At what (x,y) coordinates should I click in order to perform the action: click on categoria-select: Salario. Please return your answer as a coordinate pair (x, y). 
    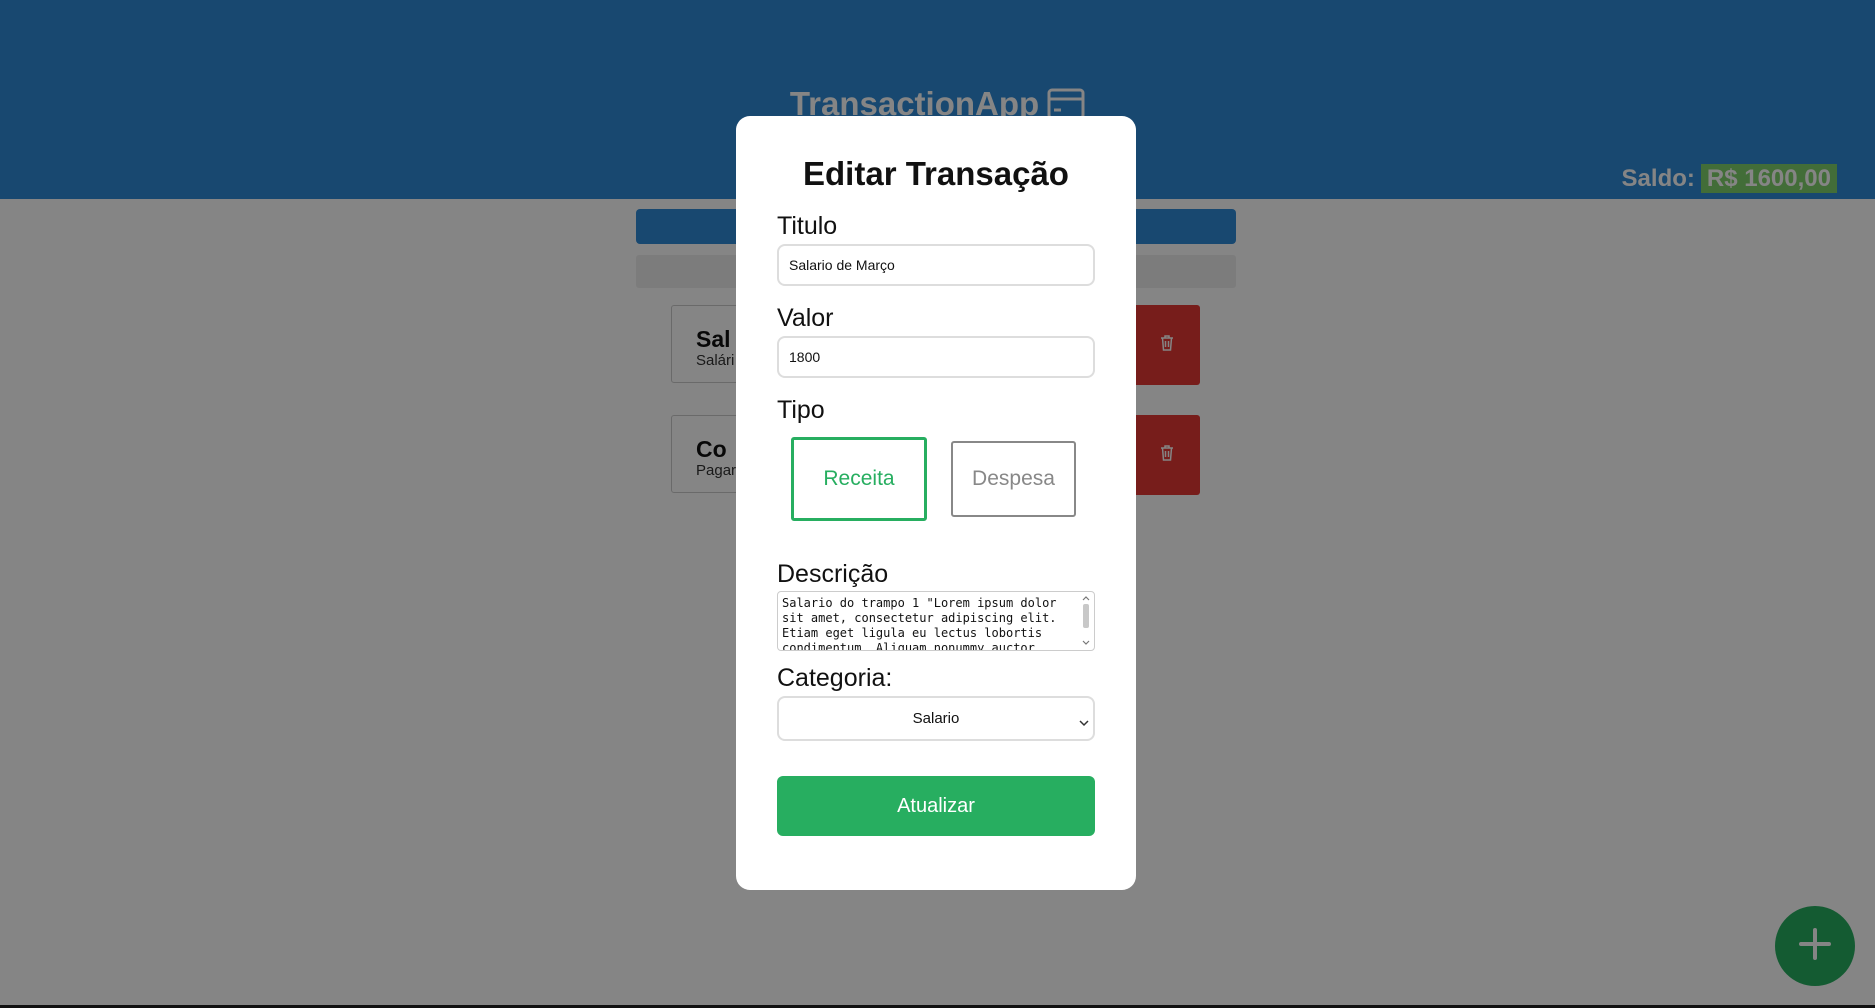
    Looking at the image, I should click on (936, 718).